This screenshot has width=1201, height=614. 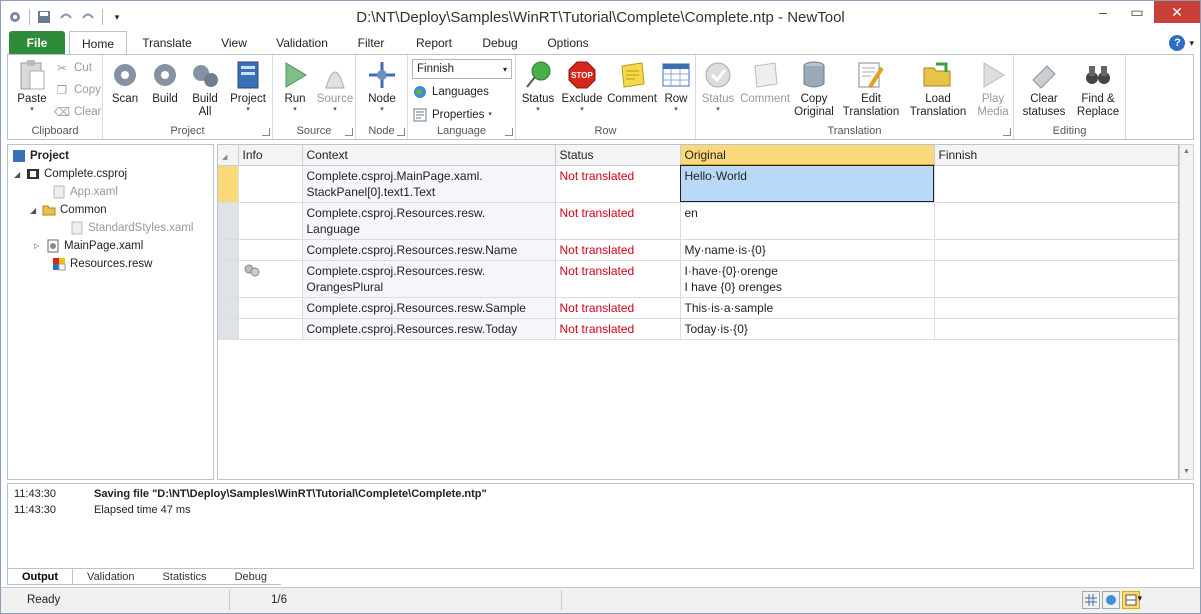 What do you see at coordinates (538, 86) in the screenshot?
I see `row-status-button: Status ▾` at bounding box center [538, 86].